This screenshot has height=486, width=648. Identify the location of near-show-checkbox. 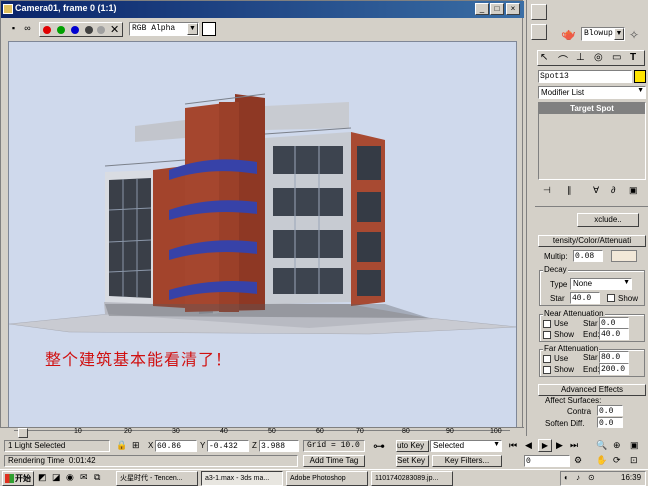
(547, 335).